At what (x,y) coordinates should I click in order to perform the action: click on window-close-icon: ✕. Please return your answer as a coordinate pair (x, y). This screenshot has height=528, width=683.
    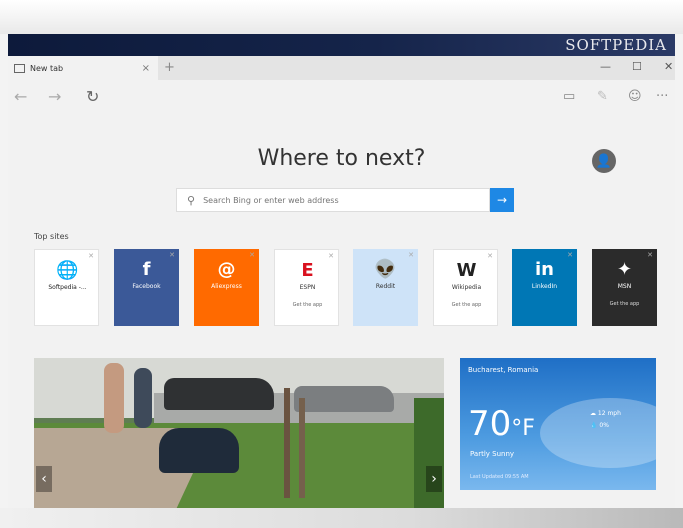
    Looking at the image, I should click on (668, 66).